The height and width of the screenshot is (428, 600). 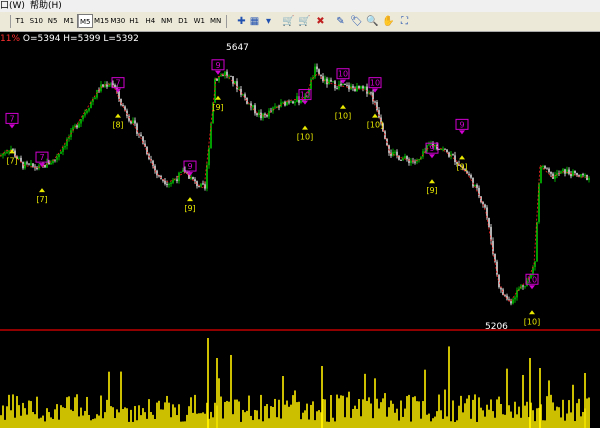 What do you see at coordinates (85, 21) in the screenshot?
I see `period-button-m5: M5` at bounding box center [85, 21].